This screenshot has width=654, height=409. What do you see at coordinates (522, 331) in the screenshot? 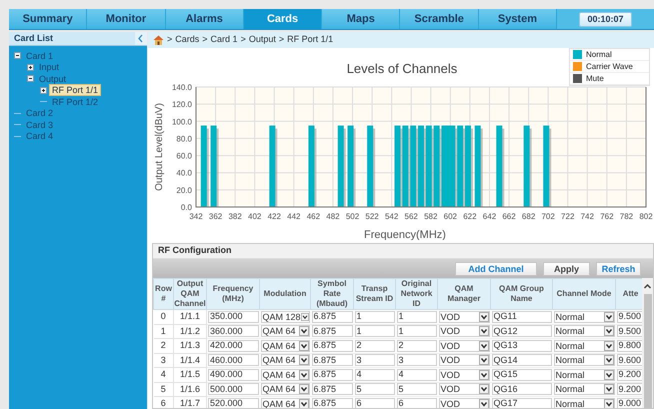
I see `input-field: QG12` at bounding box center [522, 331].